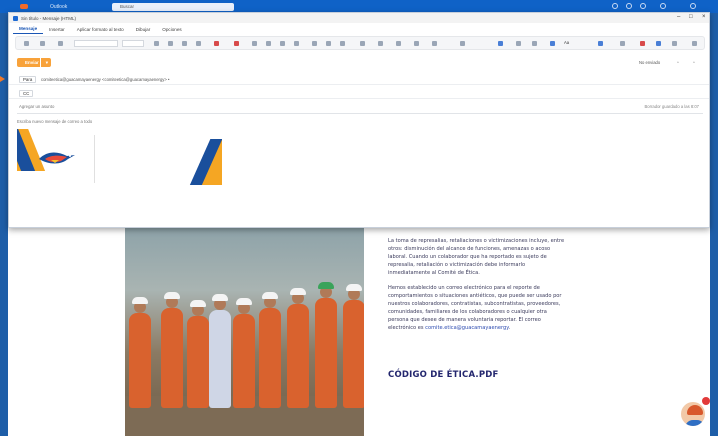 Image resolution: width=718 pixels, height=436 pixels. Describe the element at coordinates (27, 7) in the screenshot. I see `outlook-logo-icon` at that location.